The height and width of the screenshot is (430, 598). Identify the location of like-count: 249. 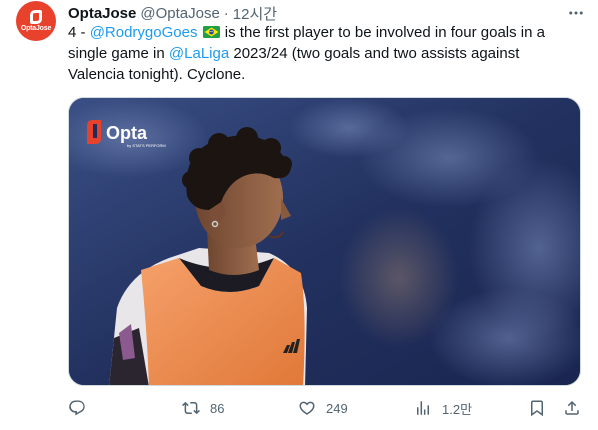
(337, 408).